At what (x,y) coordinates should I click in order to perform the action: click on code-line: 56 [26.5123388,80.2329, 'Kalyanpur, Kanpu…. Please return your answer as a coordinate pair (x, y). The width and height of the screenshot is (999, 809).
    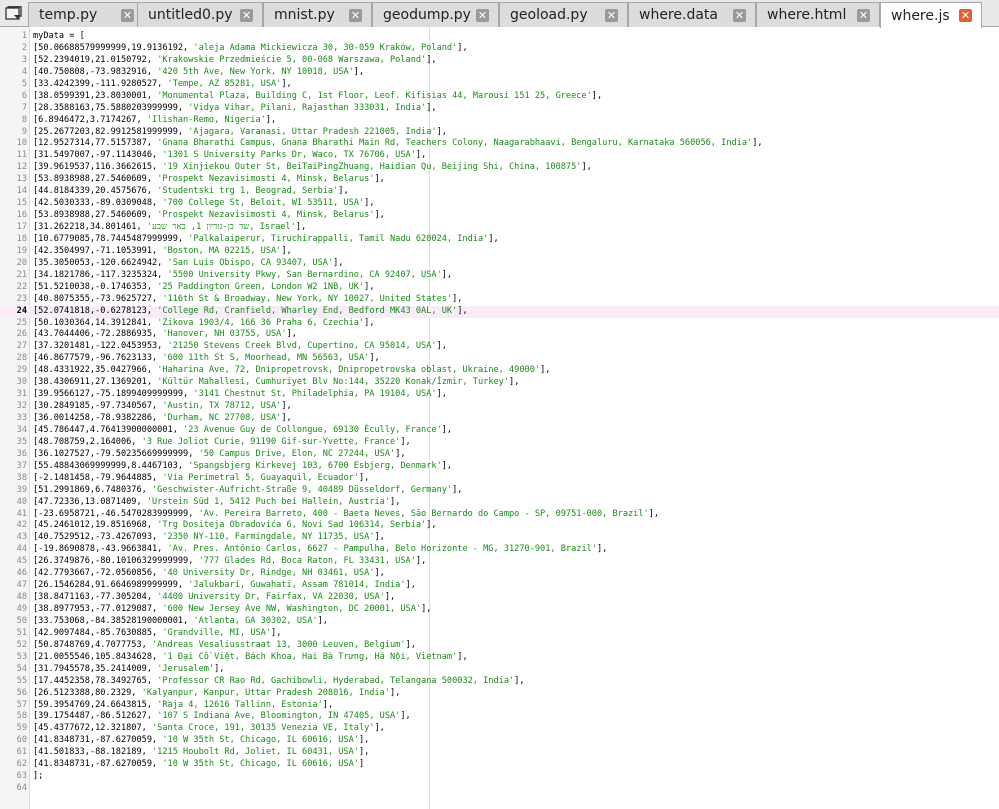
    Looking at the image, I should click on (499, 694).